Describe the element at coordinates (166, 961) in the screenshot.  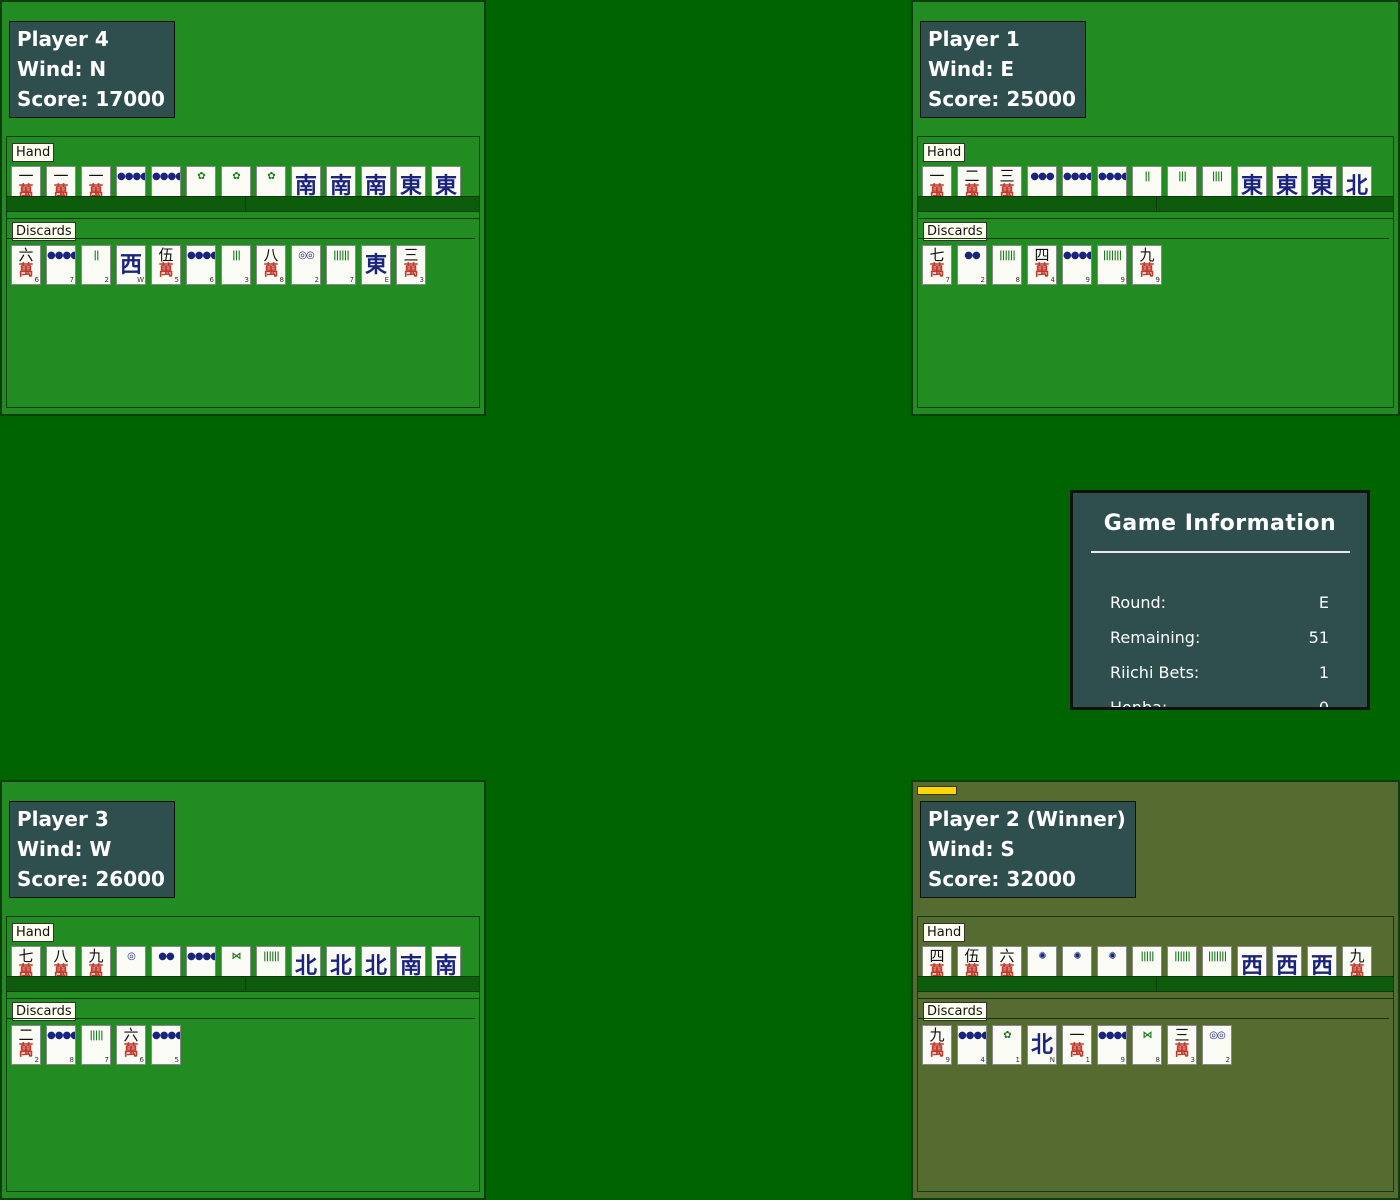
I see `hand-tile: ●●` at that location.